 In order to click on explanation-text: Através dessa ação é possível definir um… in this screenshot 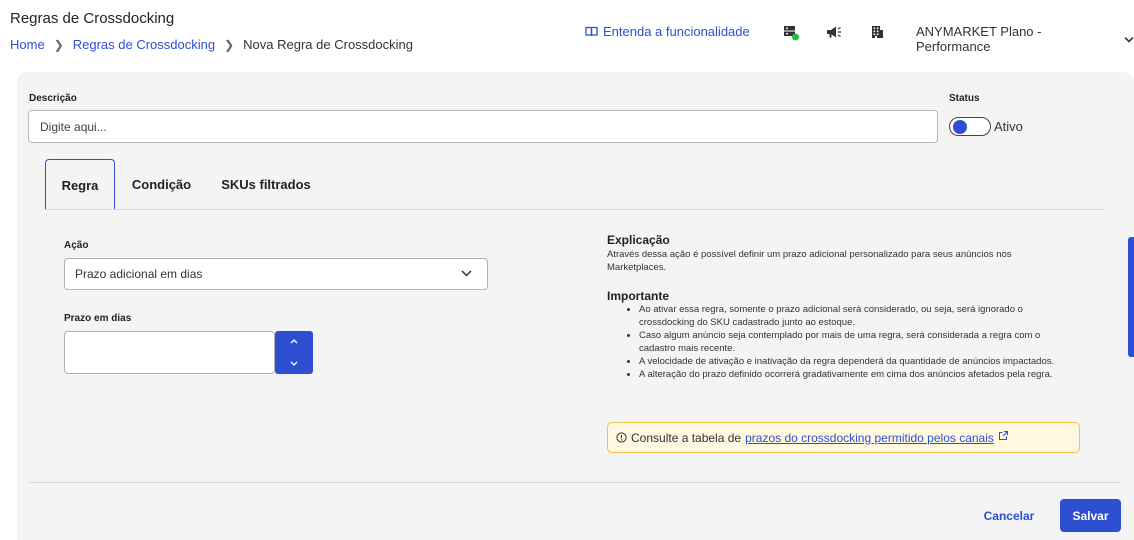, I will do `click(809, 261)`.